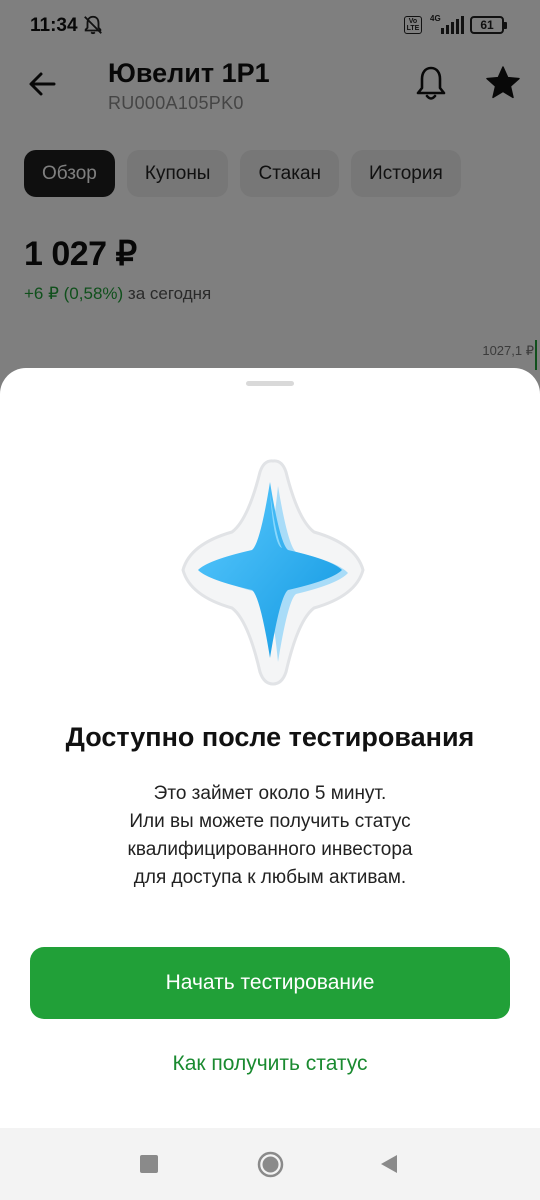 This screenshot has height=1200, width=540. I want to click on start-testing-button: Начать тестирование, so click(270, 983).